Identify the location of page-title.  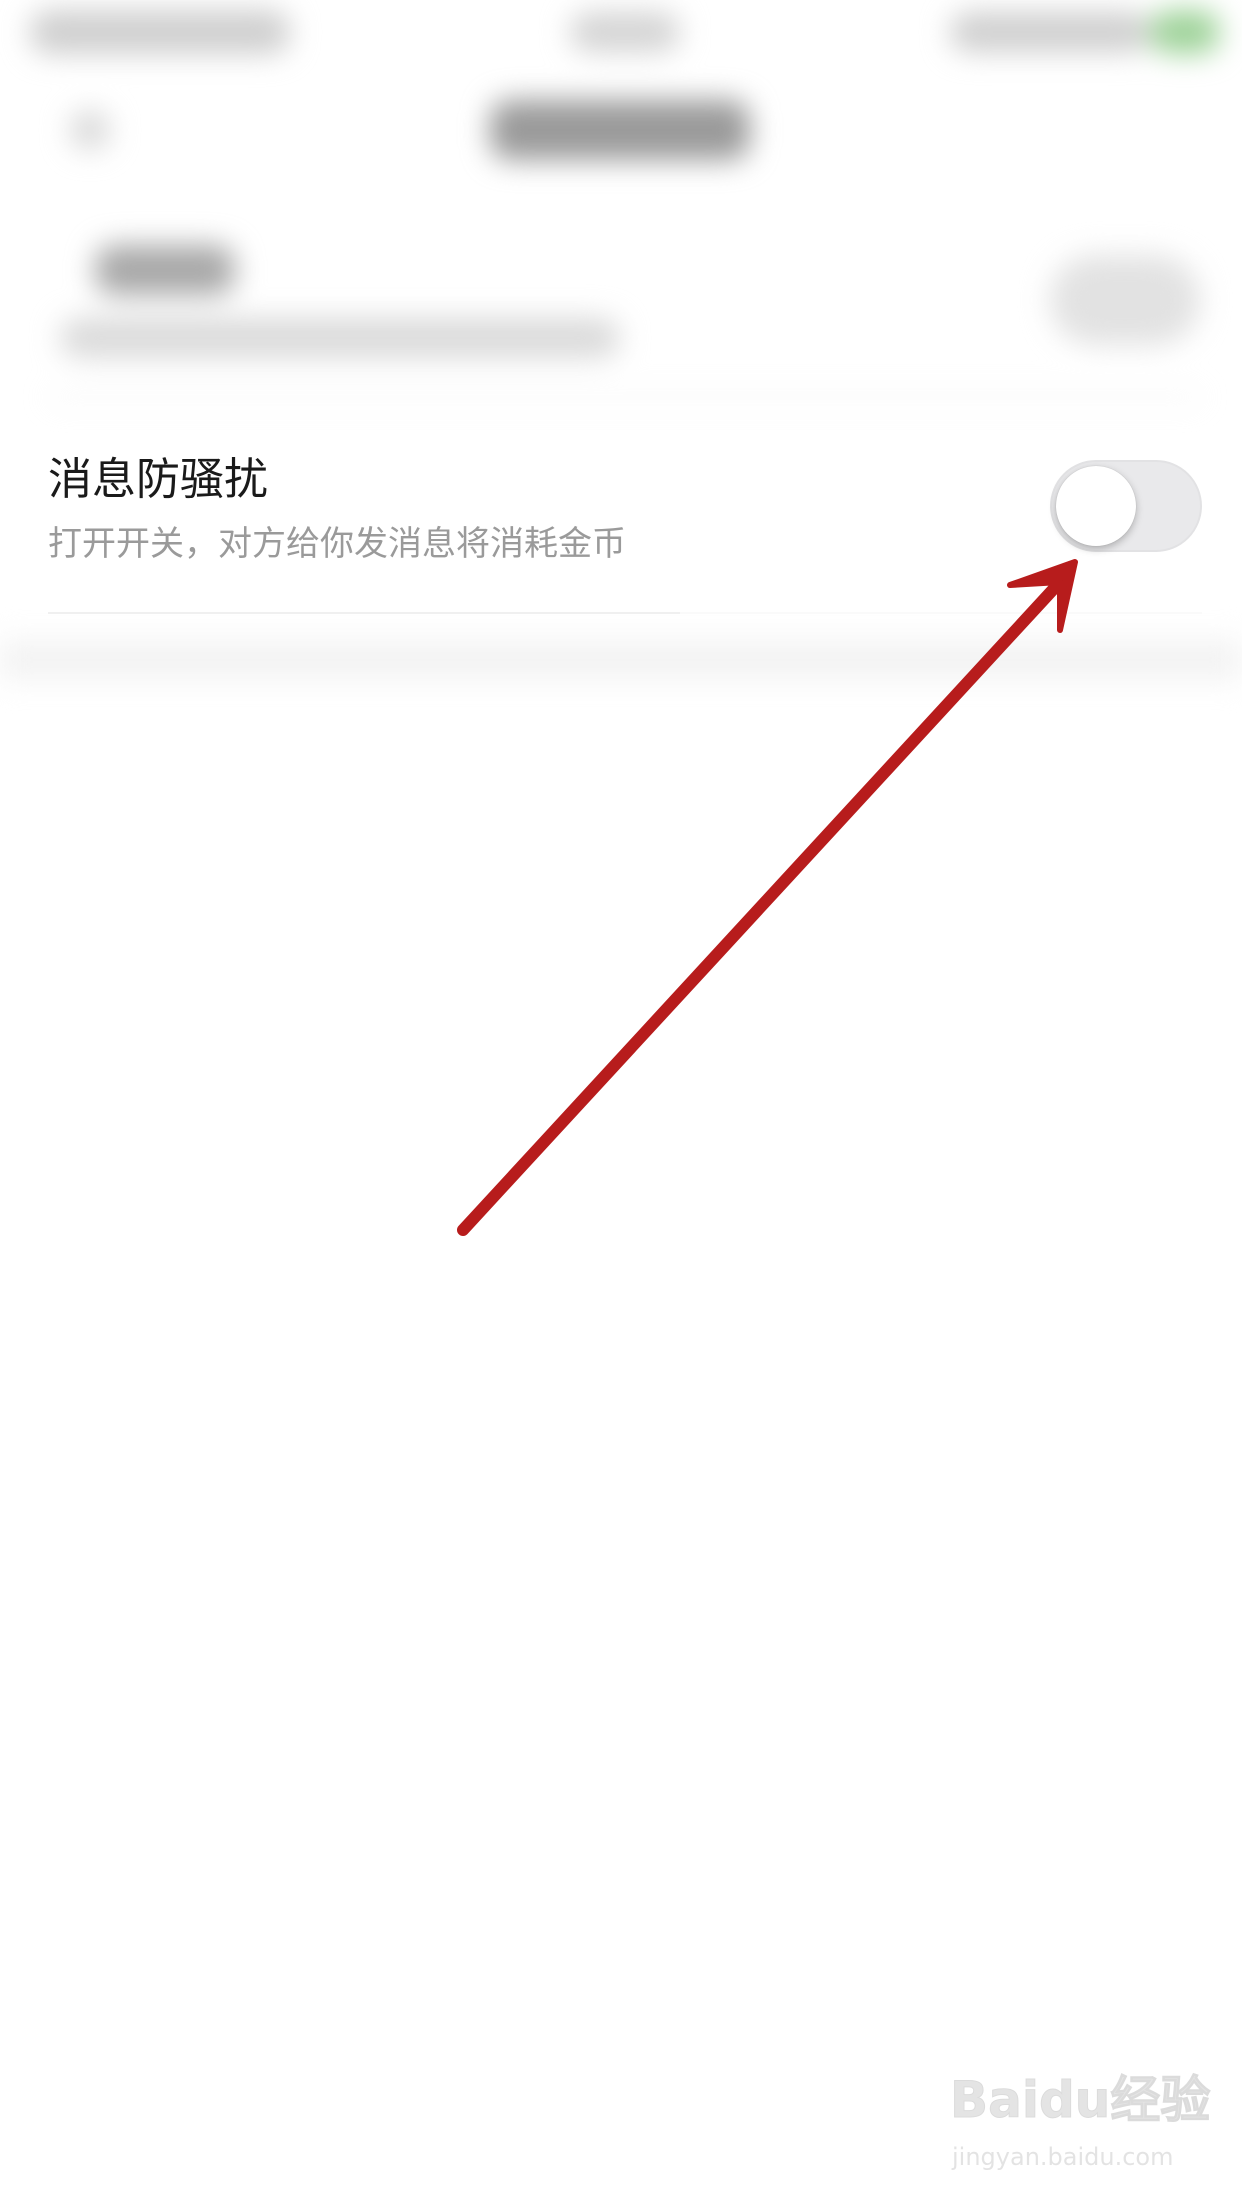
(620, 130).